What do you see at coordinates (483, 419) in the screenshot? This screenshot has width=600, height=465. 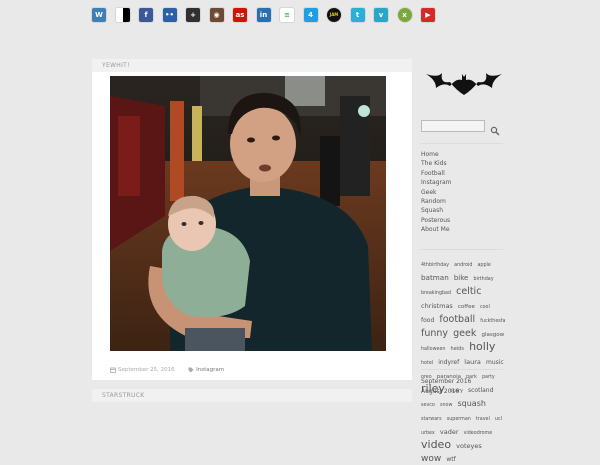 I see `tag-link: travel` at bounding box center [483, 419].